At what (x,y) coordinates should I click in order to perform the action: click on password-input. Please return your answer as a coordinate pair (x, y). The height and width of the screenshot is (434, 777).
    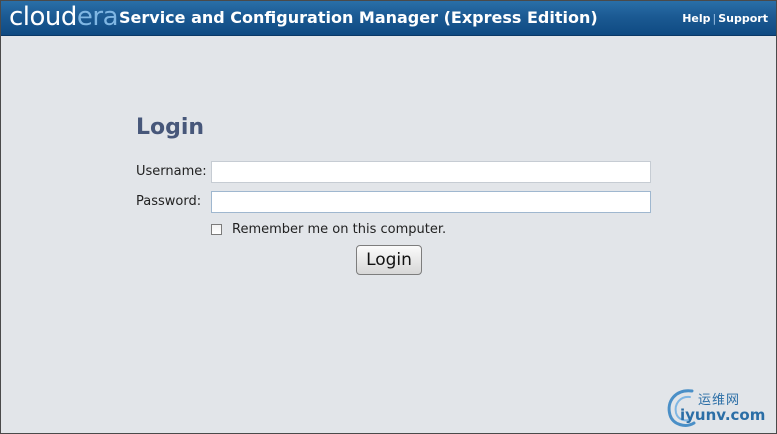
    Looking at the image, I should click on (431, 202).